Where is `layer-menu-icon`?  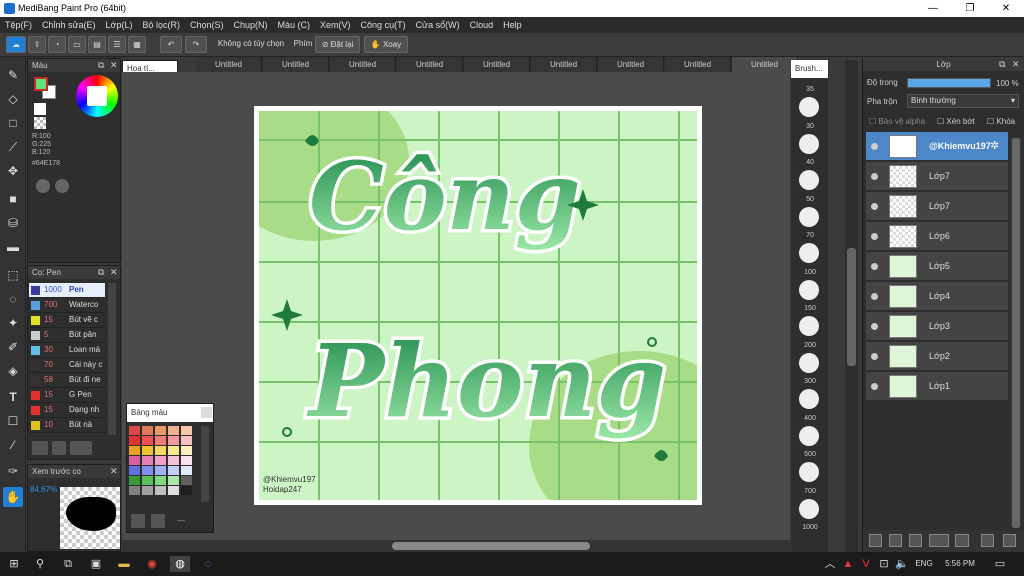
layer-menu-icon is located at coordinates (939, 540).